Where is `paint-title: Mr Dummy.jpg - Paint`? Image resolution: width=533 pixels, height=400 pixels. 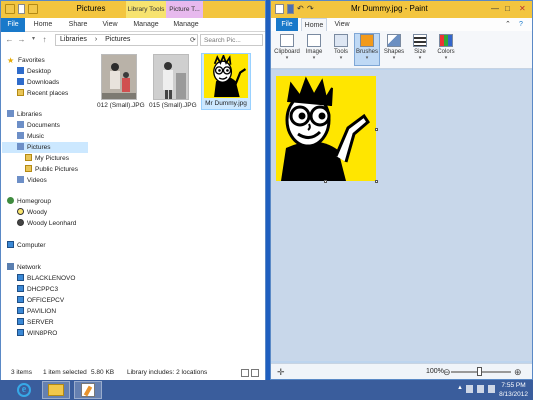 paint-title: Mr Dummy.jpg - Paint is located at coordinates (389, 8).